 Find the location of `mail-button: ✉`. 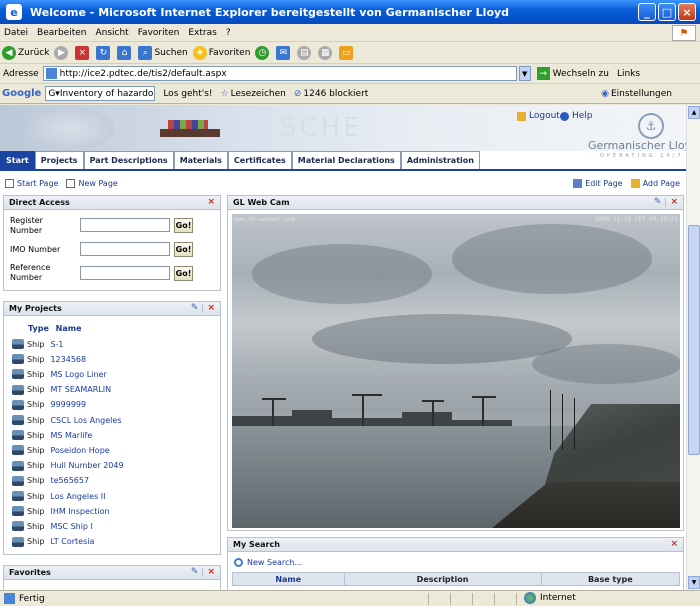

mail-button: ✉ is located at coordinates (284, 52).